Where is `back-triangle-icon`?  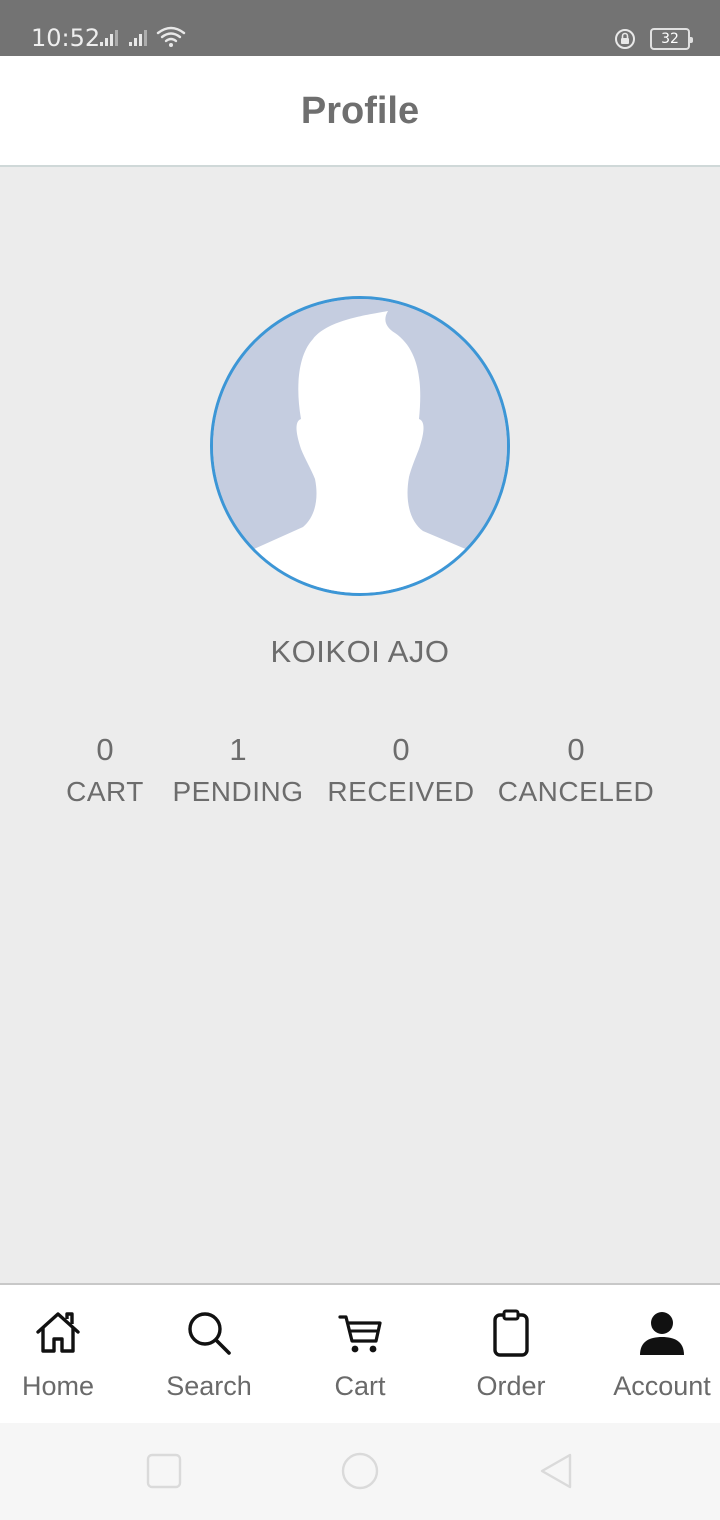 back-triangle-icon is located at coordinates (556, 1471).